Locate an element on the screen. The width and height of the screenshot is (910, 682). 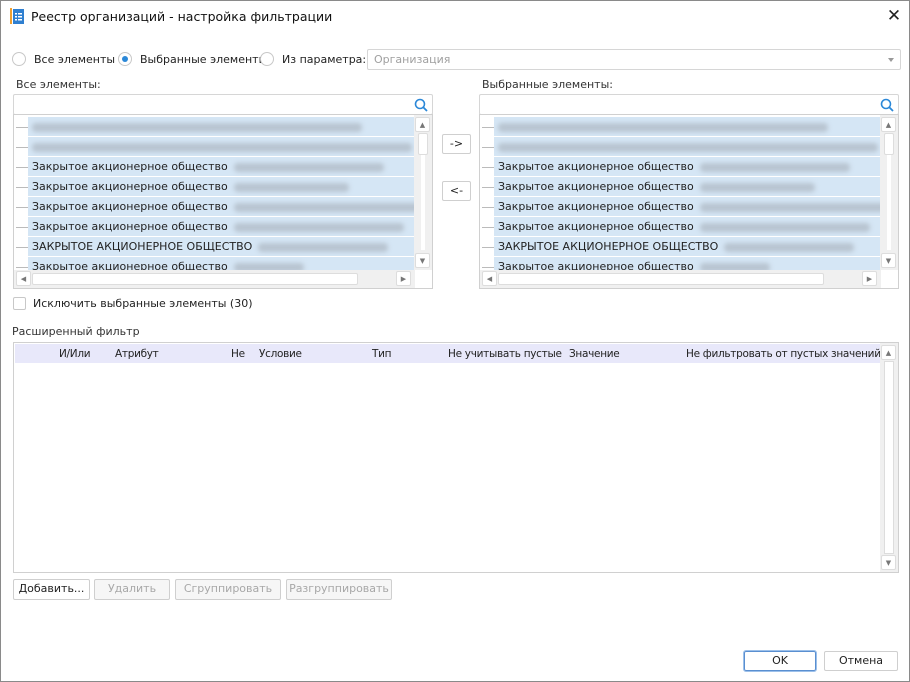
cancel-button: Отмена is located at coordinates (861, 661).